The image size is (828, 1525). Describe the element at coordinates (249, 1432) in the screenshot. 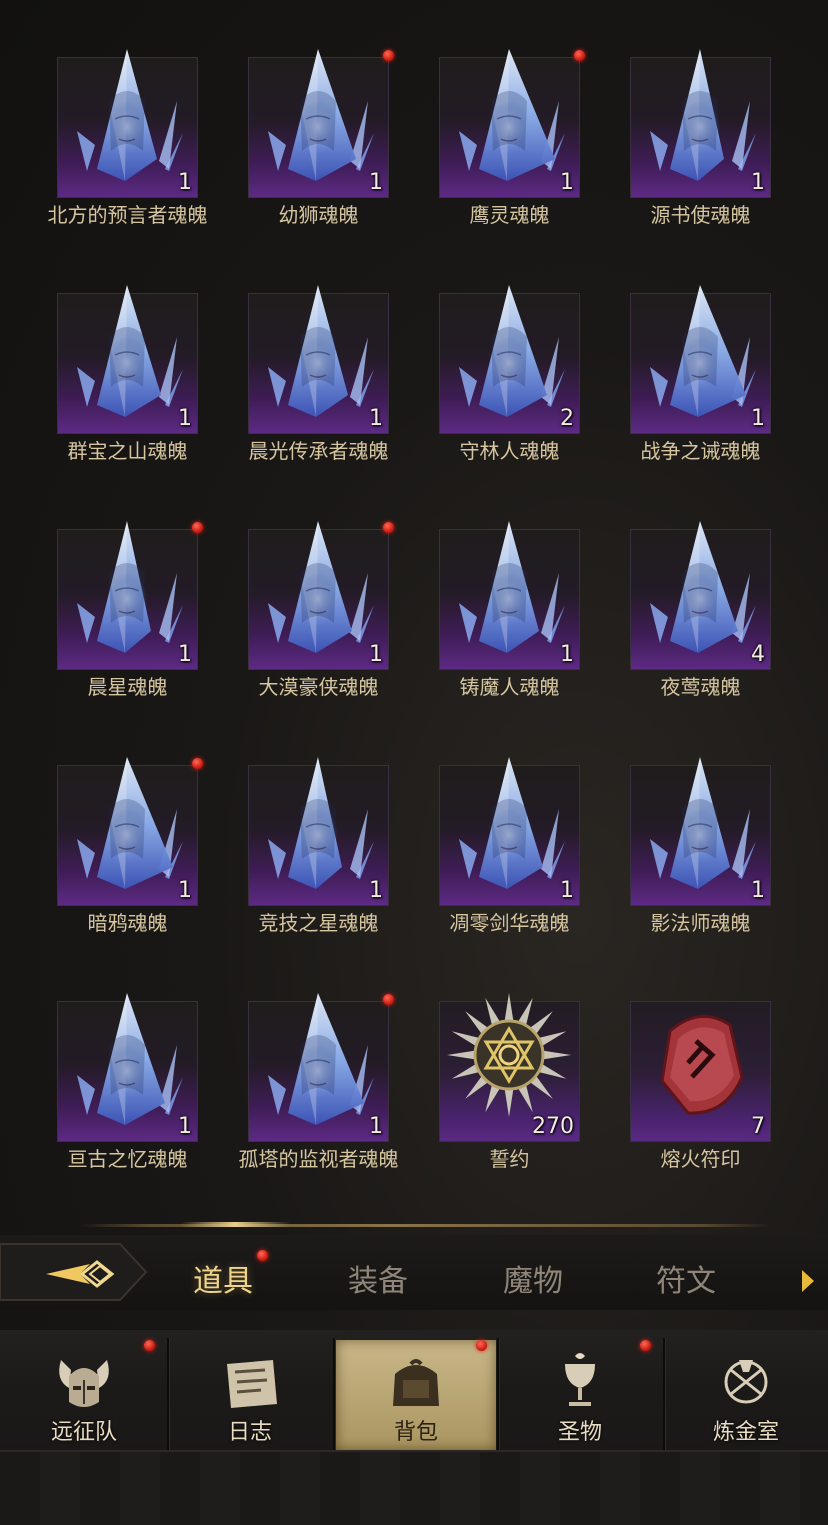

I see `nav-item-label: 日志` at that location.